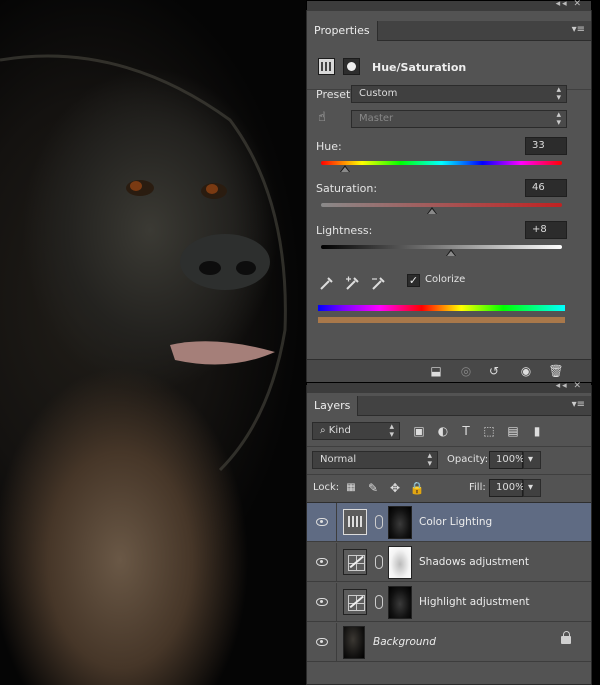  Describe the element at coordinates (494, 371) in the screenshot. I see `reset-icon: ↺` at that location.